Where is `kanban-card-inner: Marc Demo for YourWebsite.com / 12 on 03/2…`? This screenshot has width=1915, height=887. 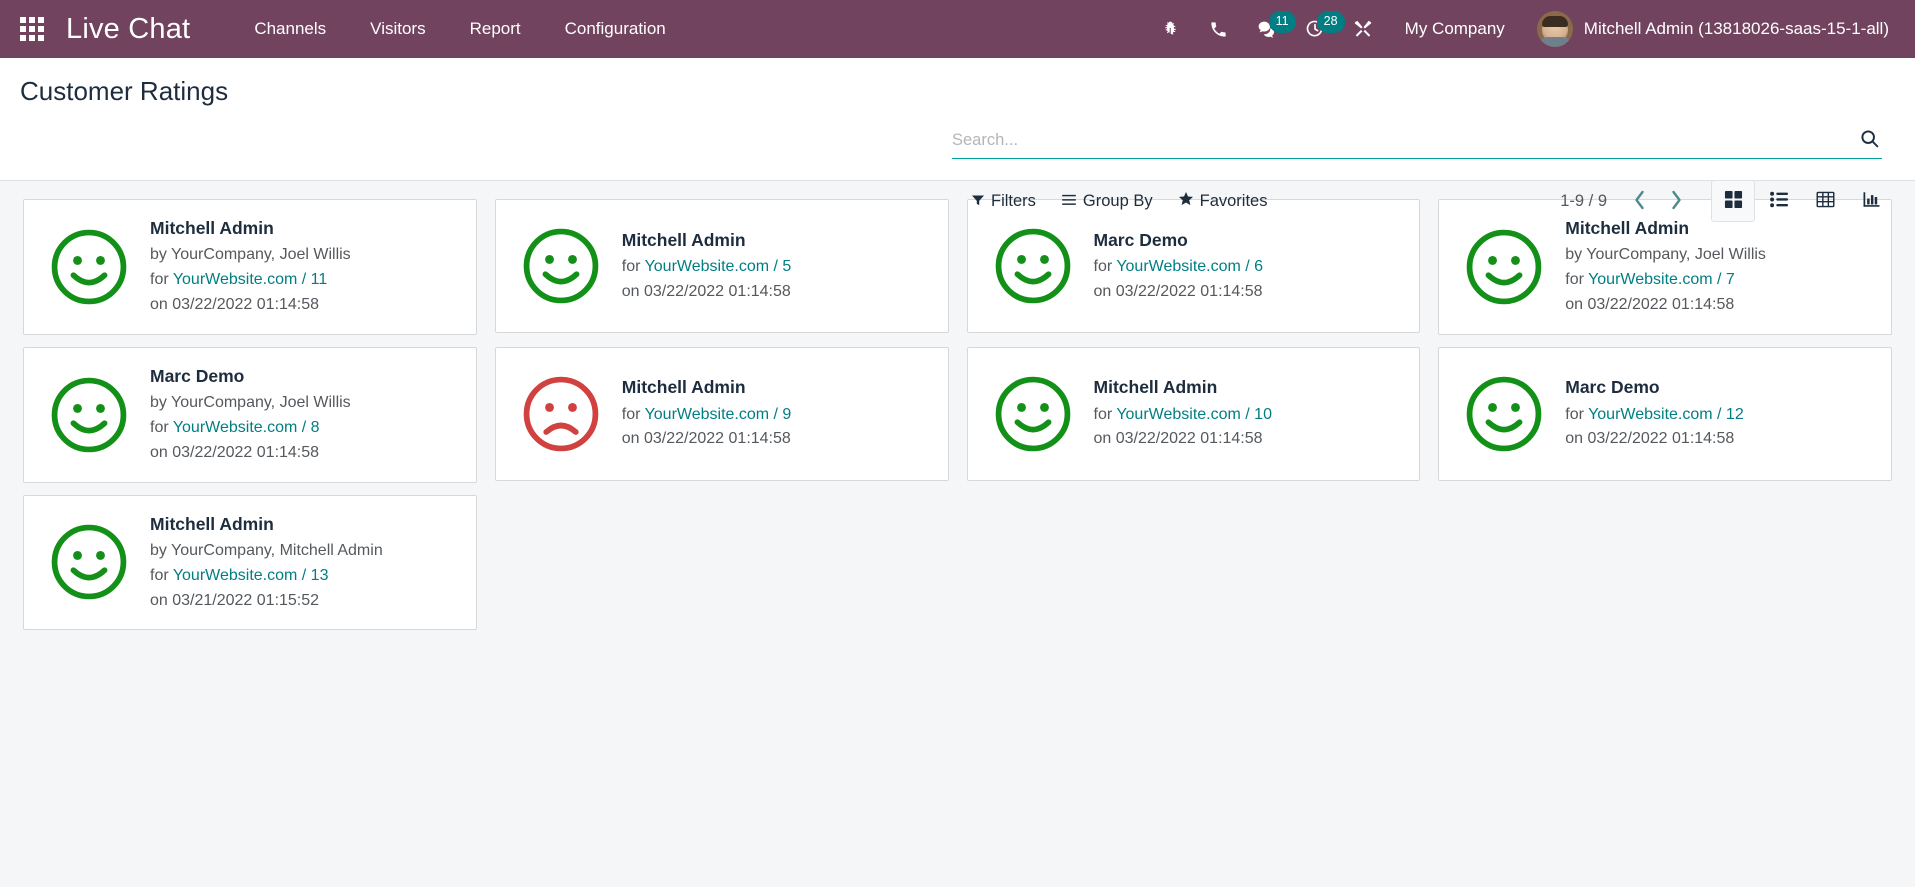
kanban-card-inner: Marc Demo for YourWebsite.com / 12 on 03/2… is located at coordinates (1665, 413).